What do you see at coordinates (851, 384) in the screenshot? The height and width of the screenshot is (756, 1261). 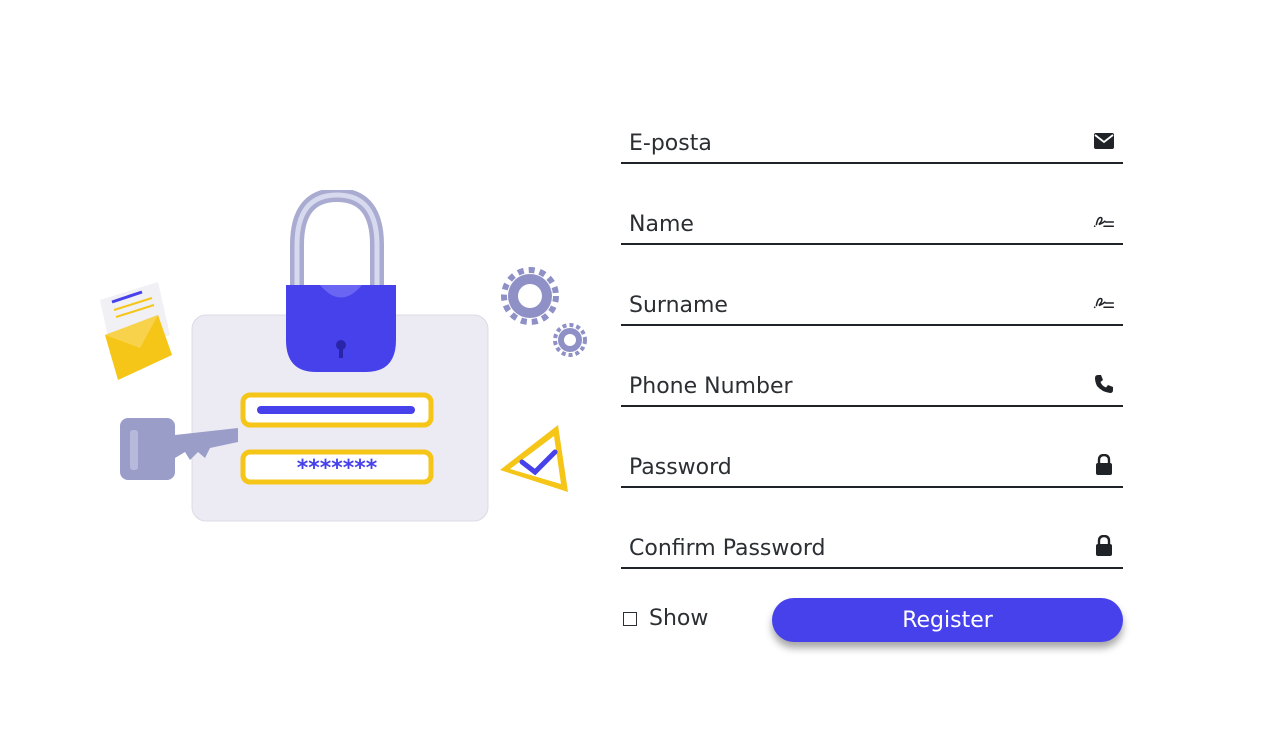 I see `phone-input` at bounding box center [851, 384].